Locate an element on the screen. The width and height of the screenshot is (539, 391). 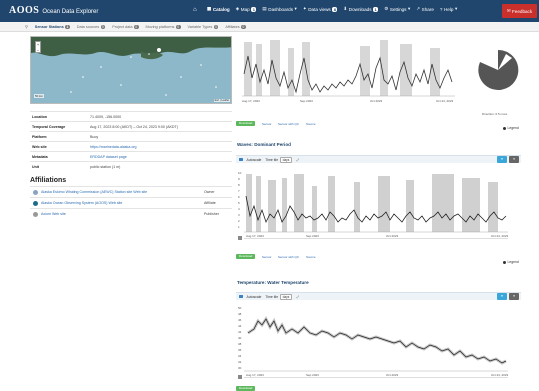
direction-note: Direction: 0.5 more is located at coordinates (495, 114).